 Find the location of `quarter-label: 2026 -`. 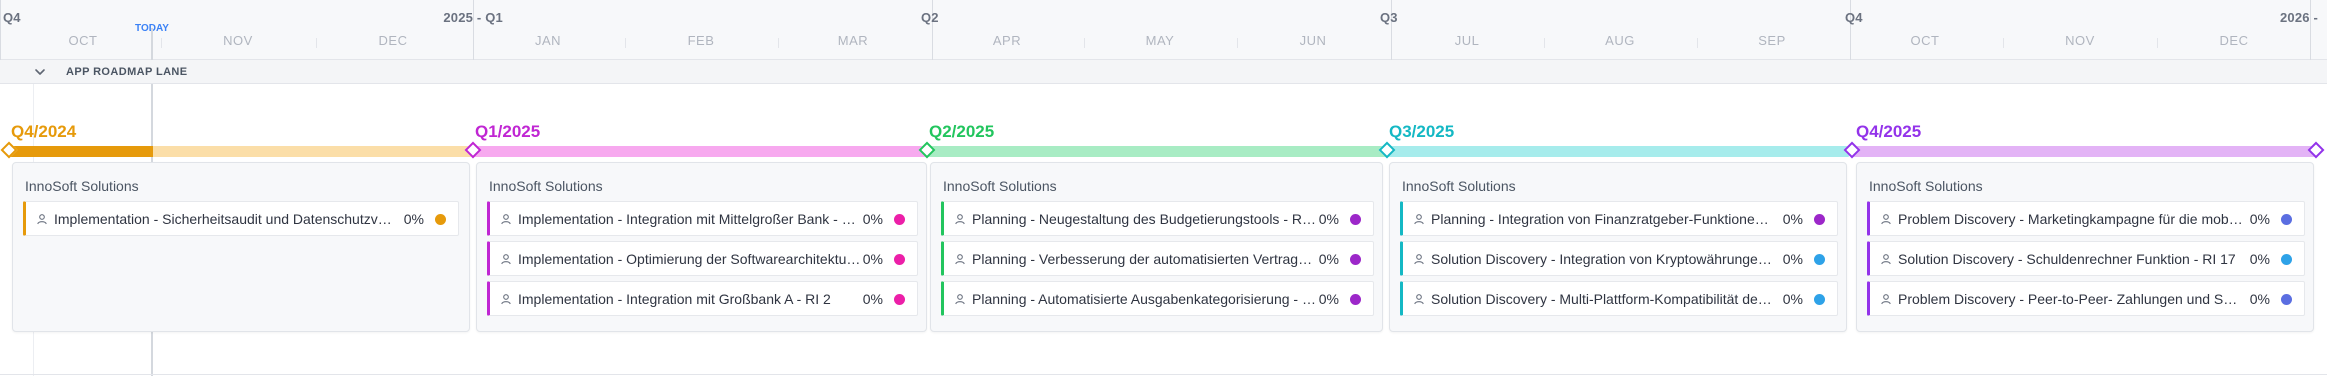

quarter-label: 2026 - is located at coordinates (2299, 17).